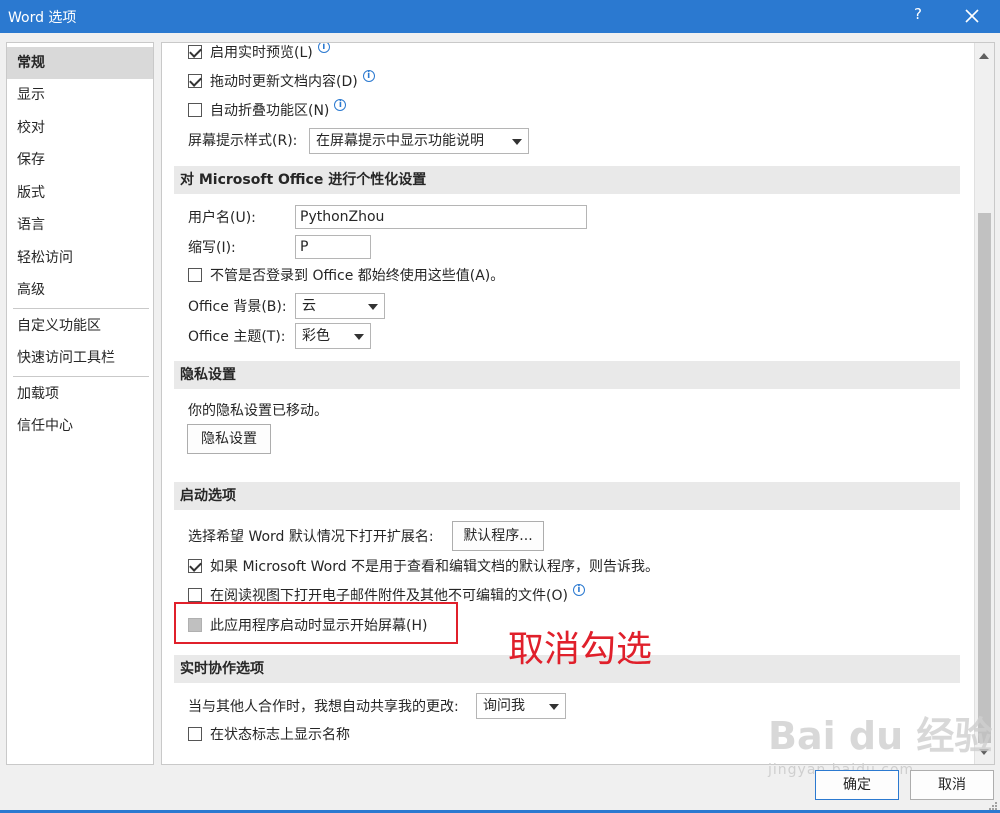  I want to click on theme-label: Office 主题(T):, so click(237, 337).